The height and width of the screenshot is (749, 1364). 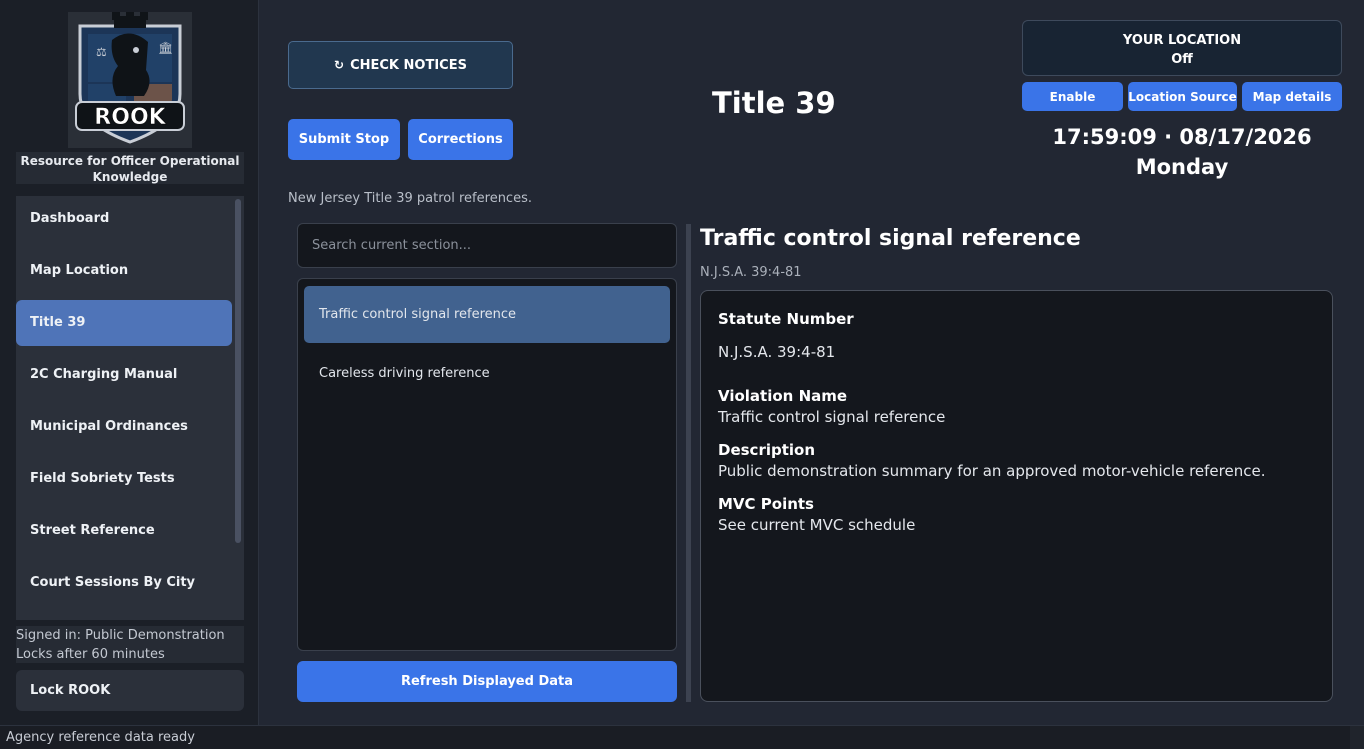 What do you see at coordinates (487, 373) in the screenshot?
I see `list-item-careless-driving: Careless driving reference` at bounding box center [487, 373].